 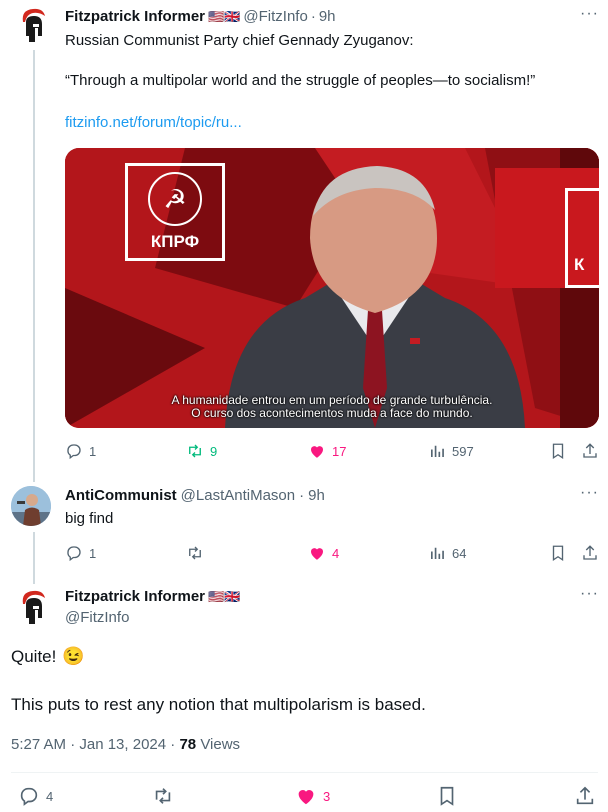 I want to click on views-button: 597, so click(x=451, y=451).